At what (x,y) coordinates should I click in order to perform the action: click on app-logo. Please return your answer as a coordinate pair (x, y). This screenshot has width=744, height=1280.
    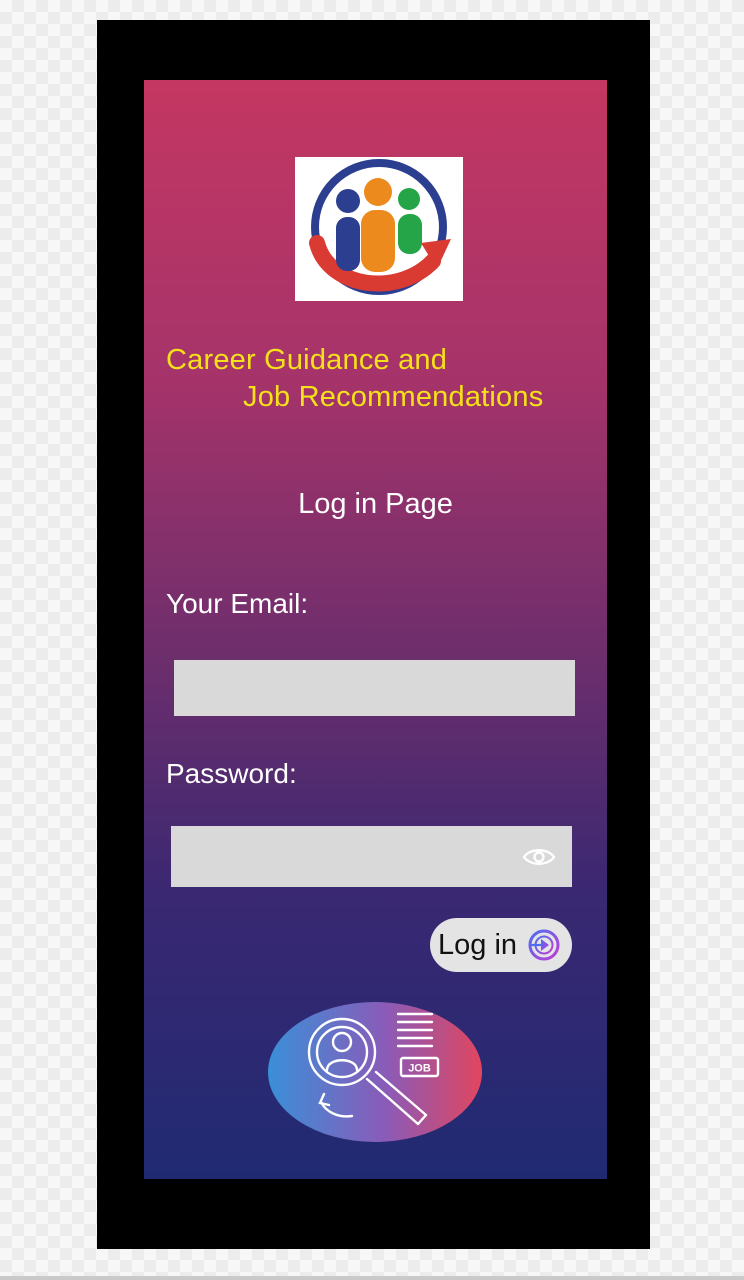
    Looking at the image, I should click on (379, 229).